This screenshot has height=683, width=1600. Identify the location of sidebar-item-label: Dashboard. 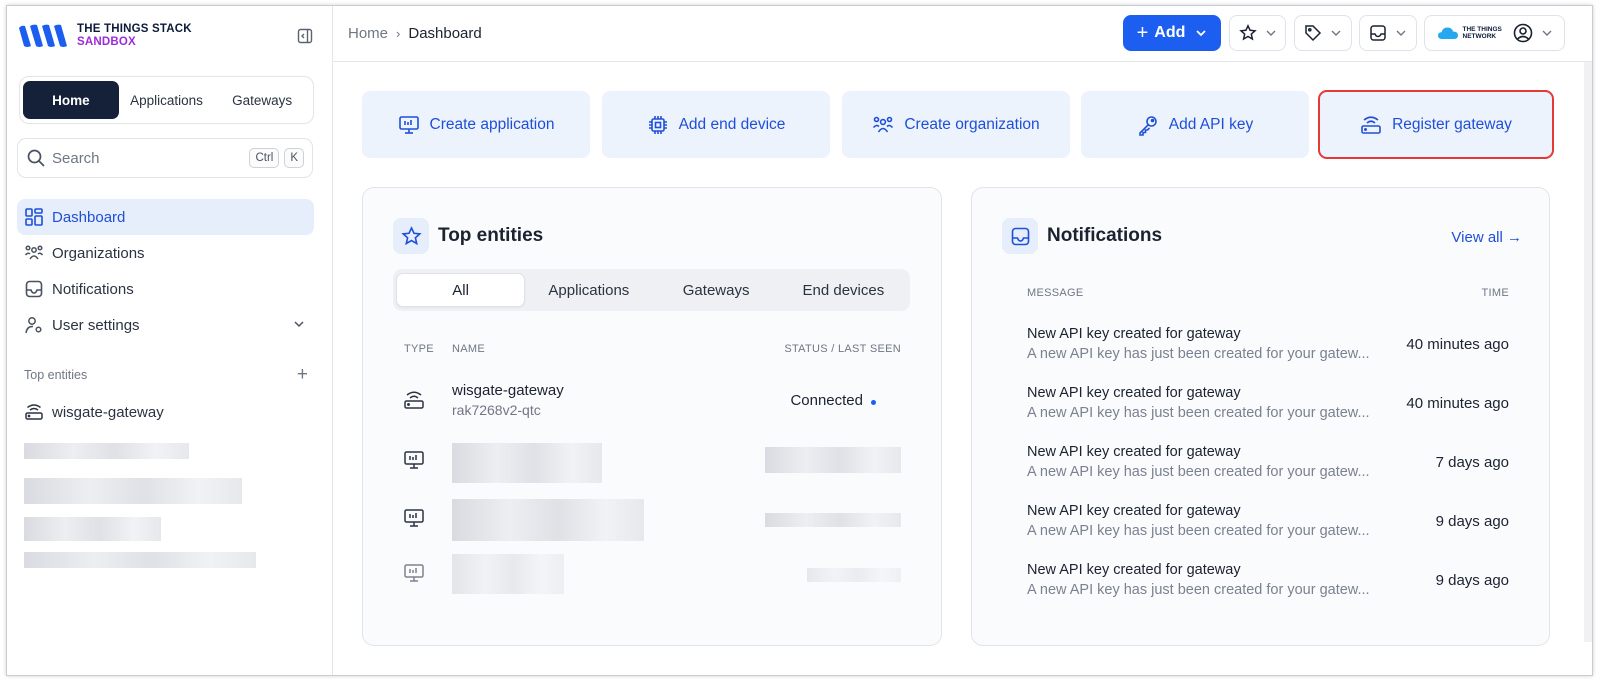
(89, 217).